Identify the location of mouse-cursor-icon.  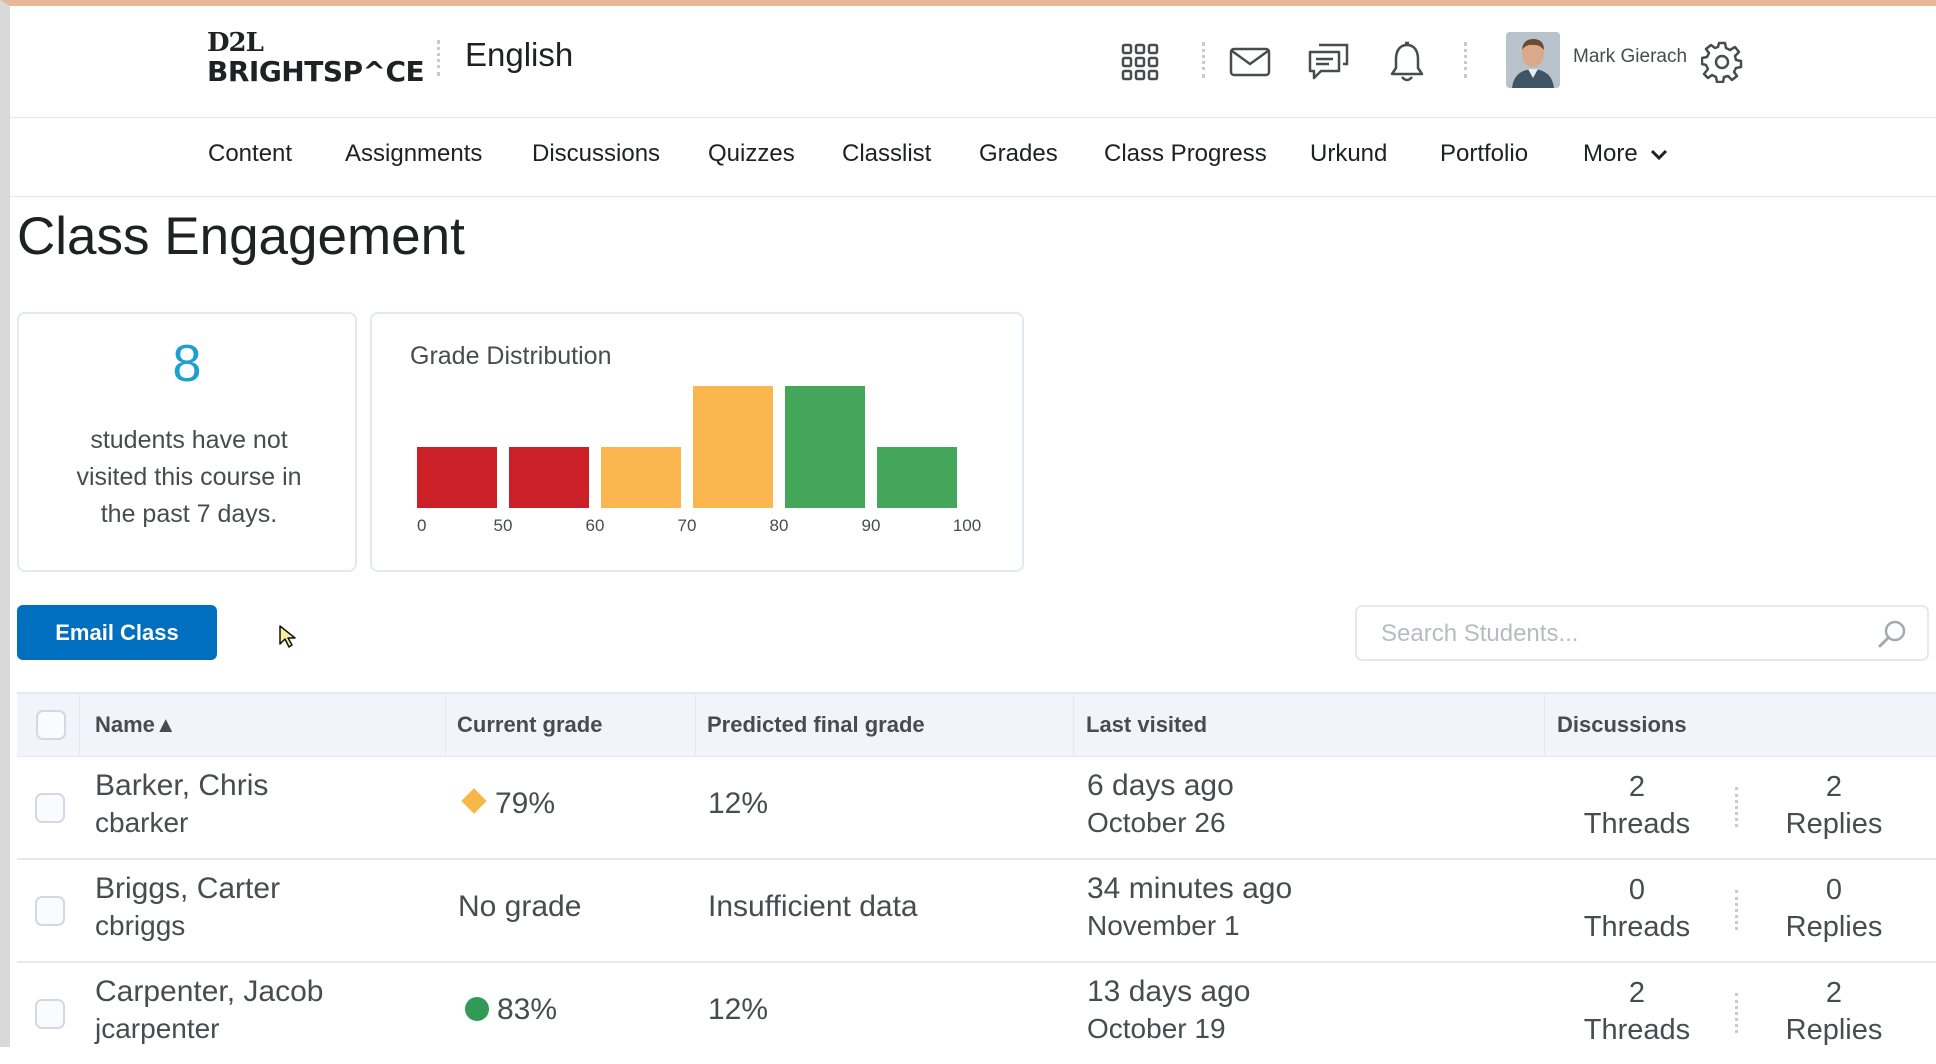
(287, 636).